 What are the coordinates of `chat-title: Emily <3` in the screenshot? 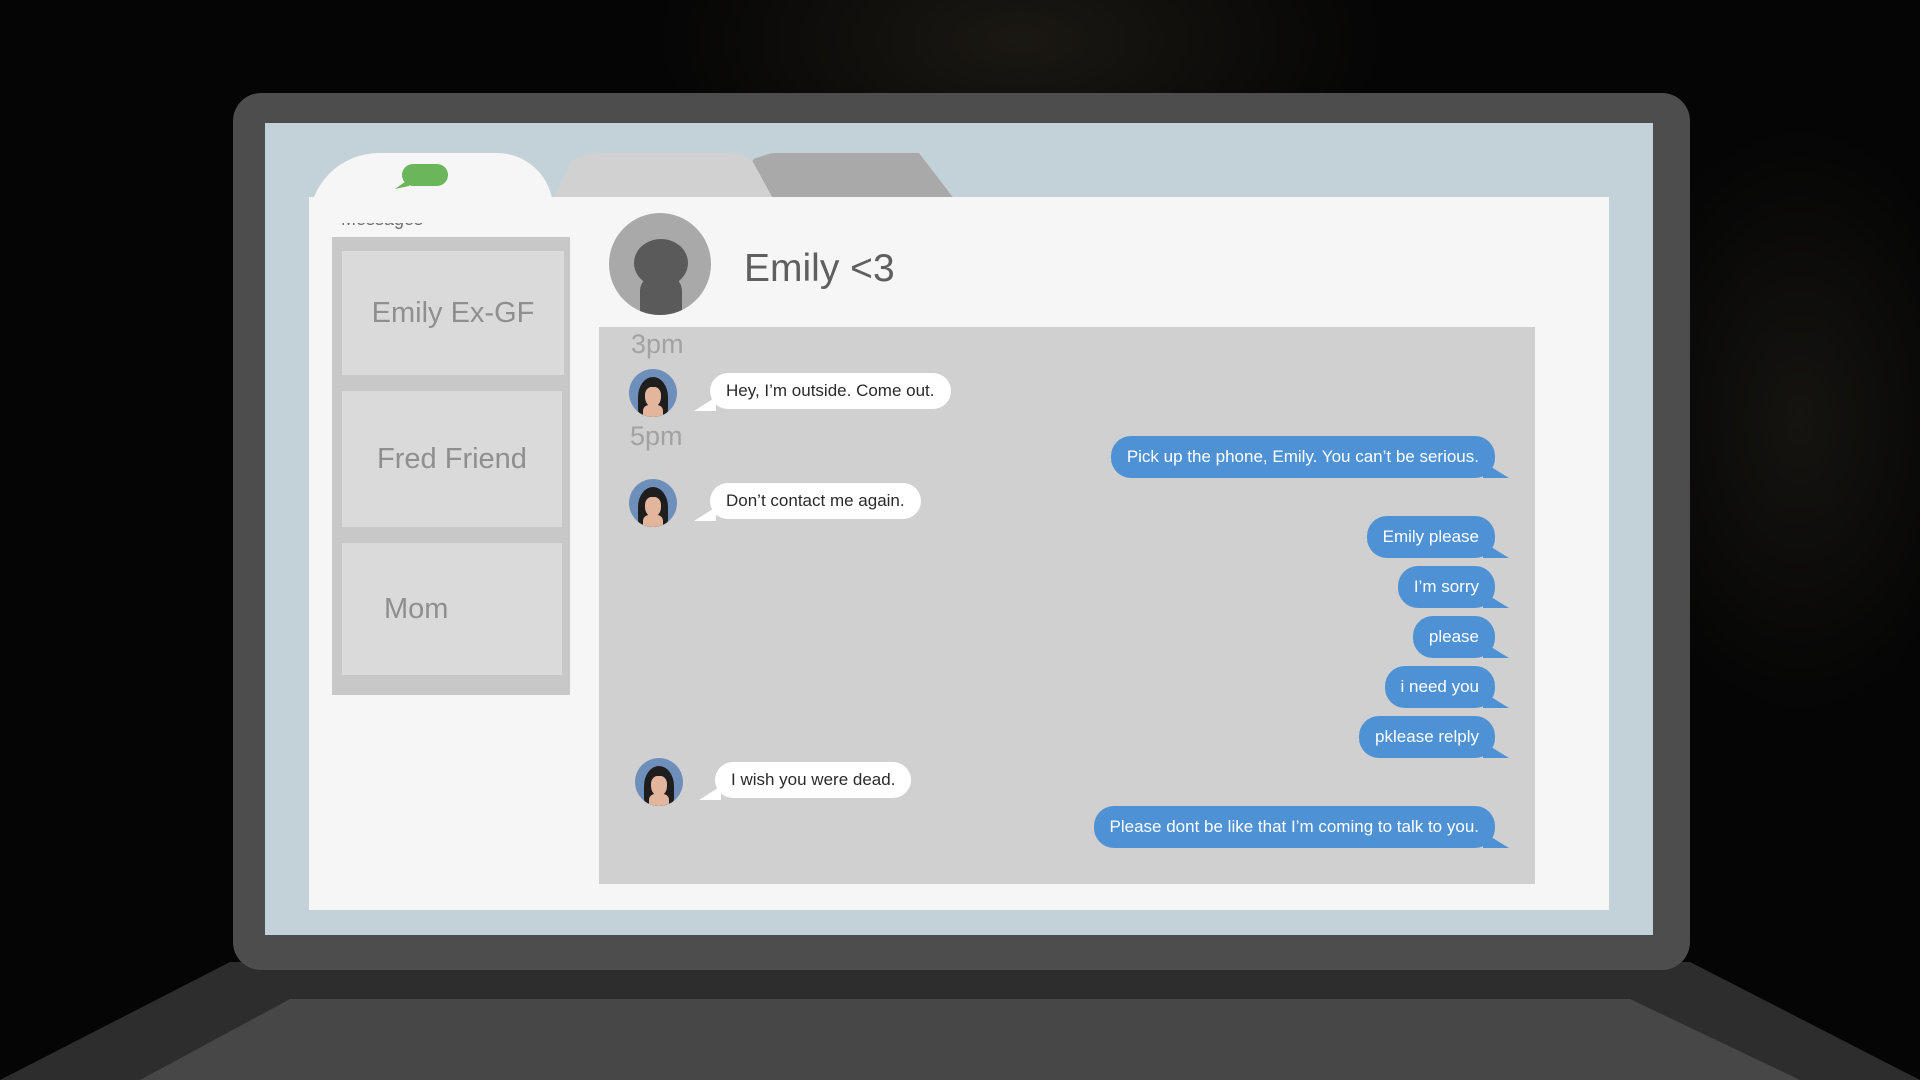 It's located at (819, 268).